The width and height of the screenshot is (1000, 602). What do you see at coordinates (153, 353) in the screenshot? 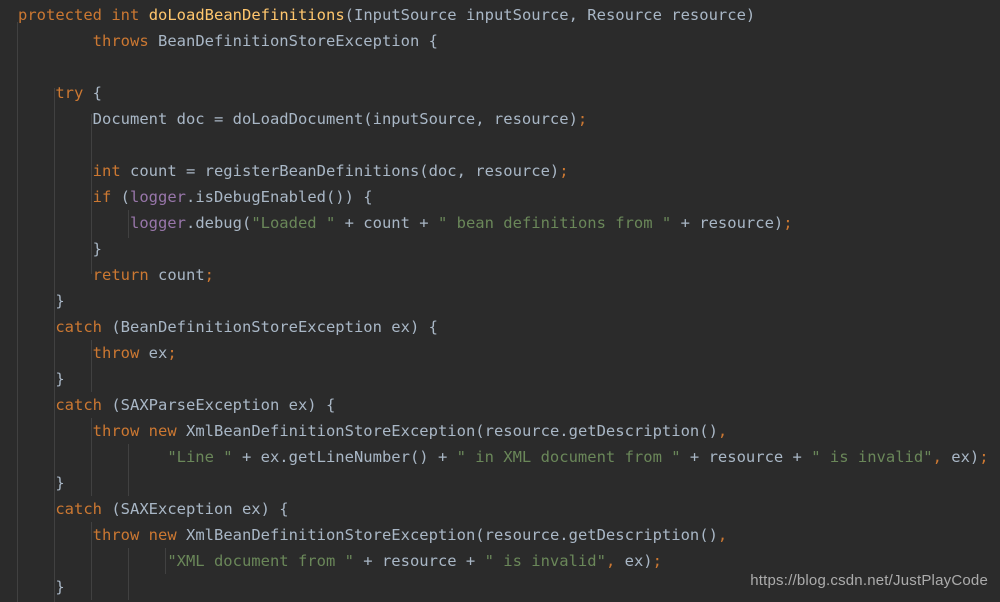
I see `code-token: ex` at bounding box center [153, 353].